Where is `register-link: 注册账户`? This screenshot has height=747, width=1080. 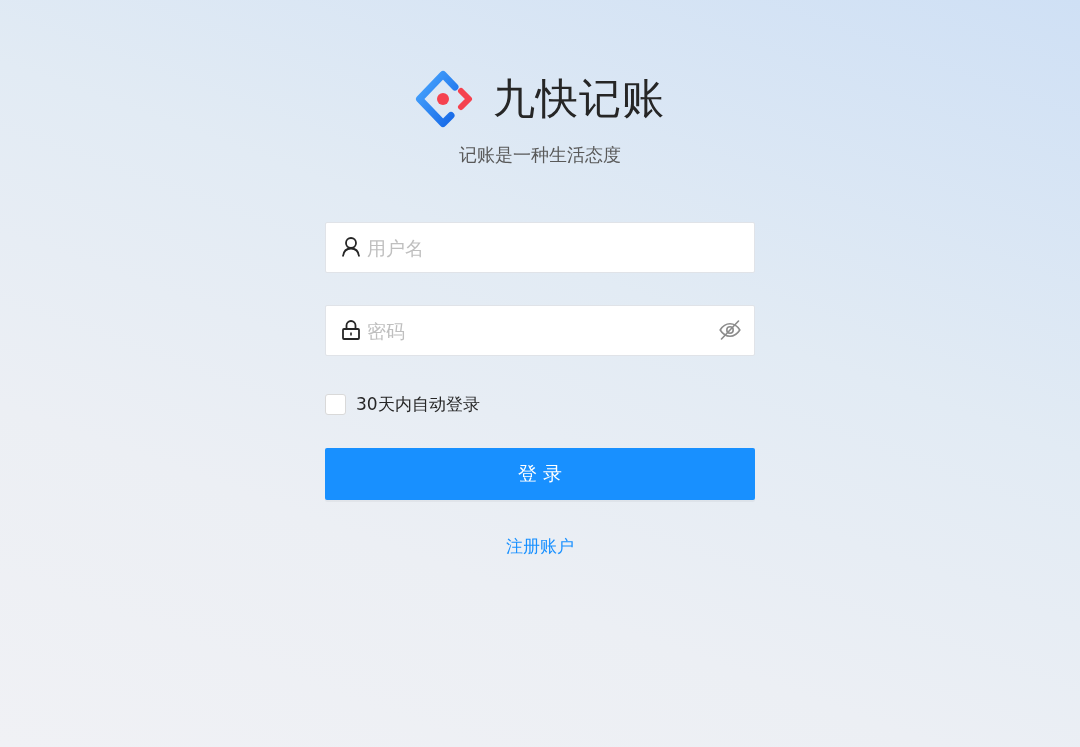 register-link: 注册账户 is located at coordinates (540, 546).